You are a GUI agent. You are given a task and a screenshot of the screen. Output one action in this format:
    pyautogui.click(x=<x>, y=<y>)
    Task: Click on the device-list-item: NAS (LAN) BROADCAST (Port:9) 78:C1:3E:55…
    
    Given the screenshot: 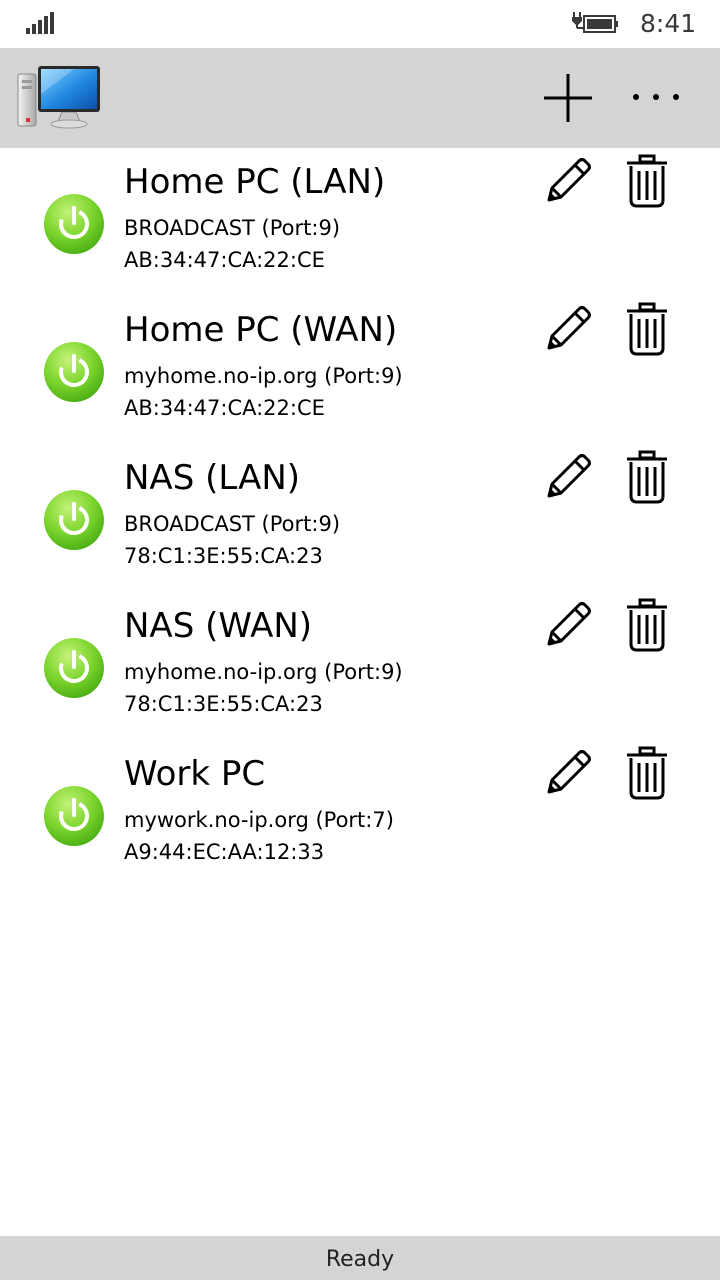 What is the action you would take?
    pyautogui.click(x=360, y=518)
    